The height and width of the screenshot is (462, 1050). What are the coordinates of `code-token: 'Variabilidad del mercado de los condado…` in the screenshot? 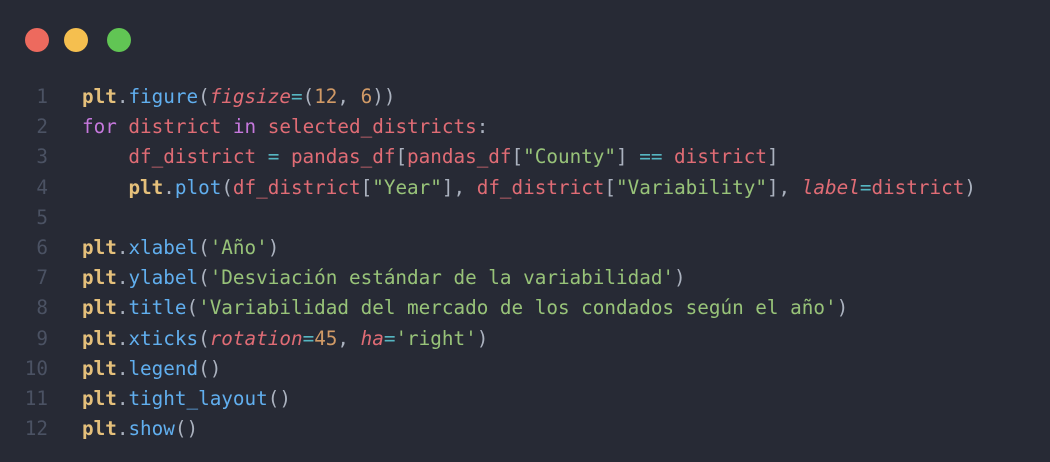 It's located at (517, 308).